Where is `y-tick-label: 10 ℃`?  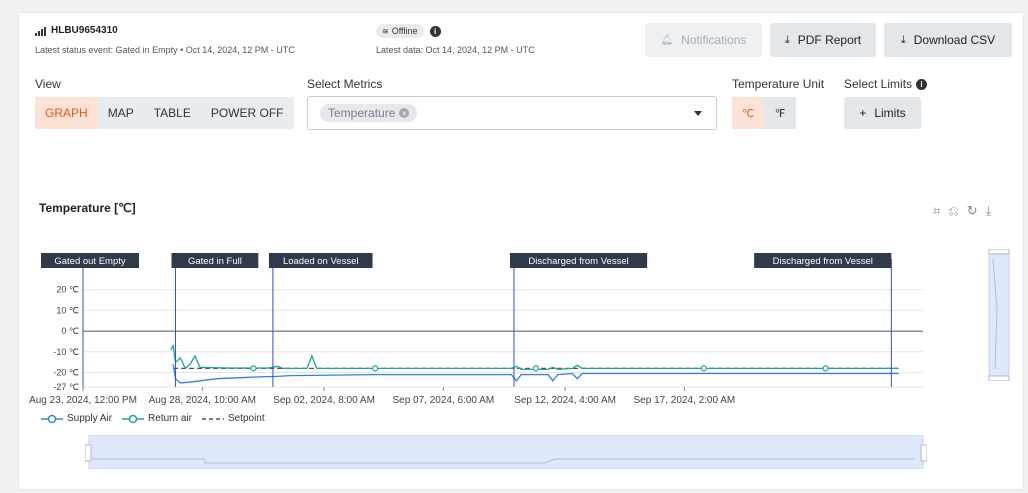
y-tick-label: 10 ℃ is located at coordinates (67, 310).